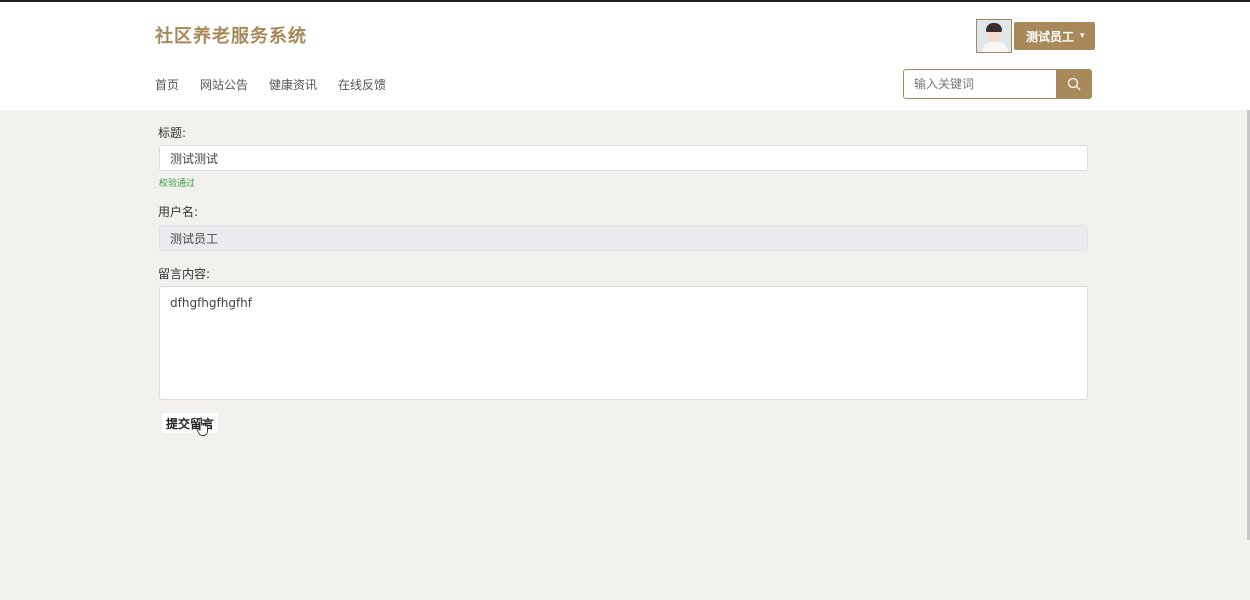 Image resolution: width=1250 pixels, height=600 pixels. Describe the element at coordinates (293, 84) in the screenshot. I see `nav-item-health-news: 健康资讯` at that location.